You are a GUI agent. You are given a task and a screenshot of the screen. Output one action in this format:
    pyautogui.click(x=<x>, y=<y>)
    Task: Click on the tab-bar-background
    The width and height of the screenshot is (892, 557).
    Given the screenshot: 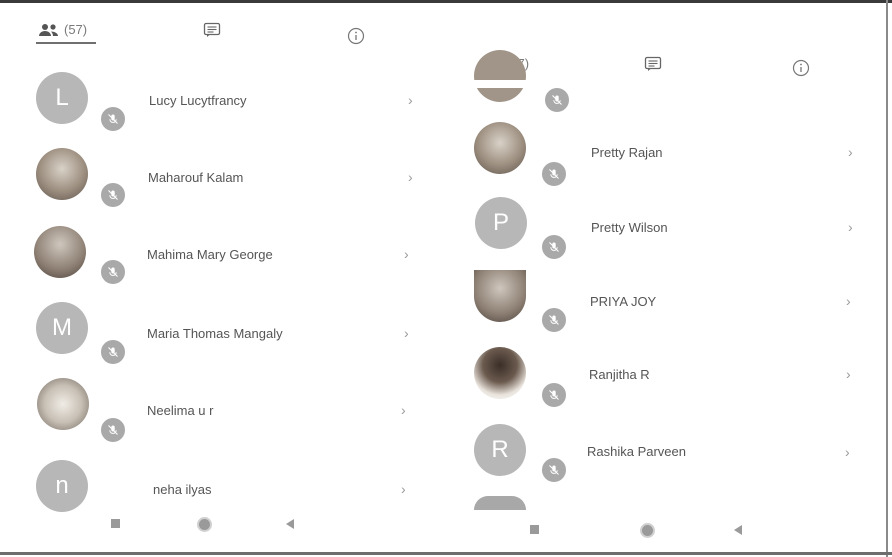 What is the action you would take?
    pyautogui.click(x=664, y=84)
    